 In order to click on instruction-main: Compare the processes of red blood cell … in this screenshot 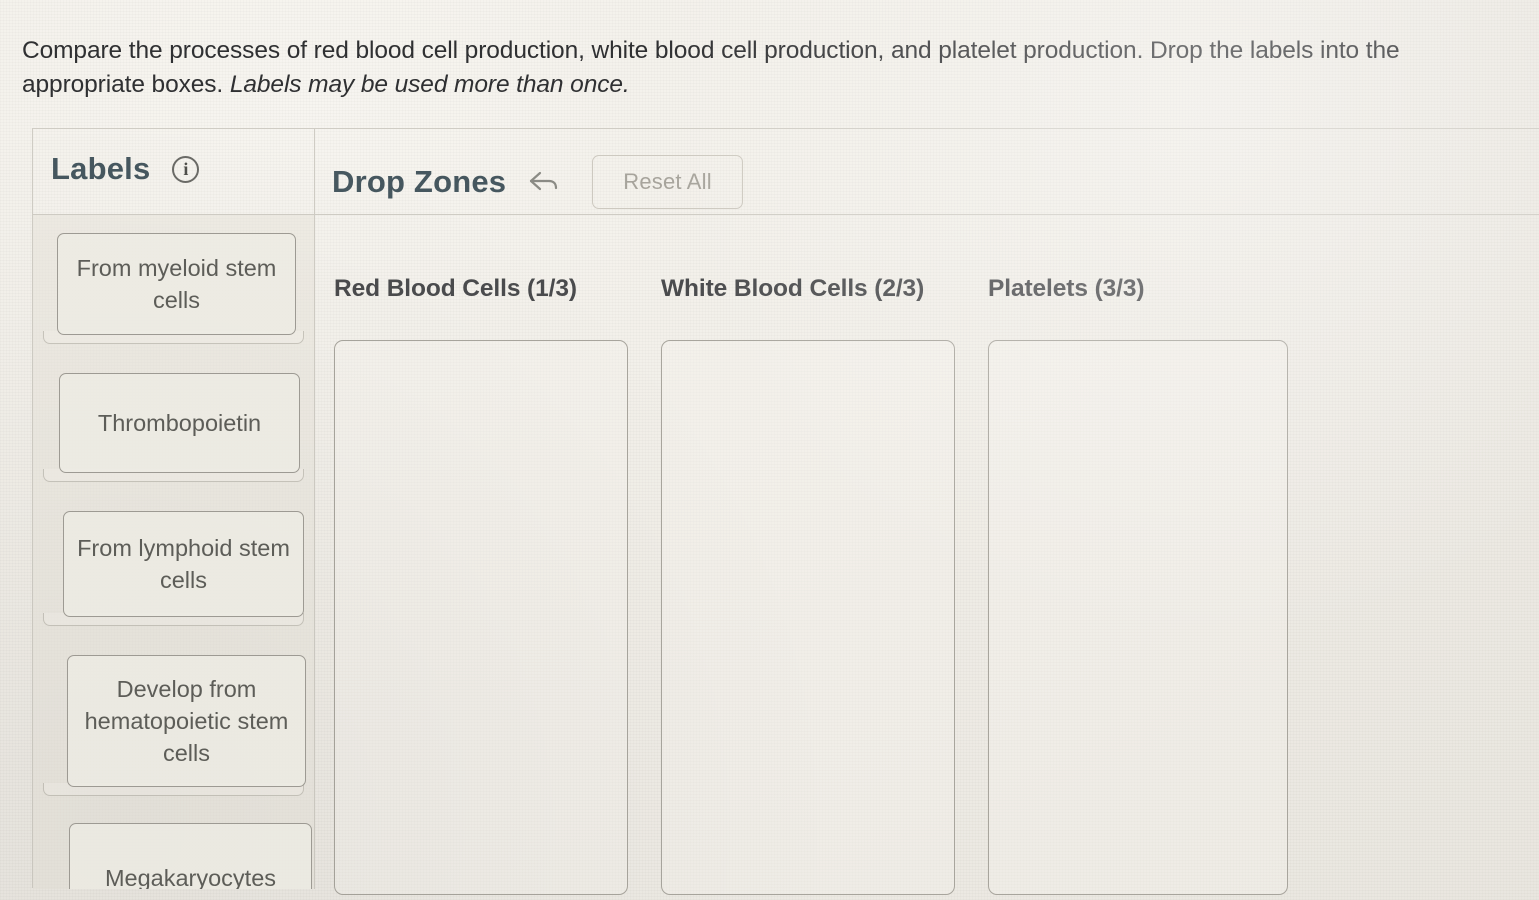, I will do `click(711, 67)`.